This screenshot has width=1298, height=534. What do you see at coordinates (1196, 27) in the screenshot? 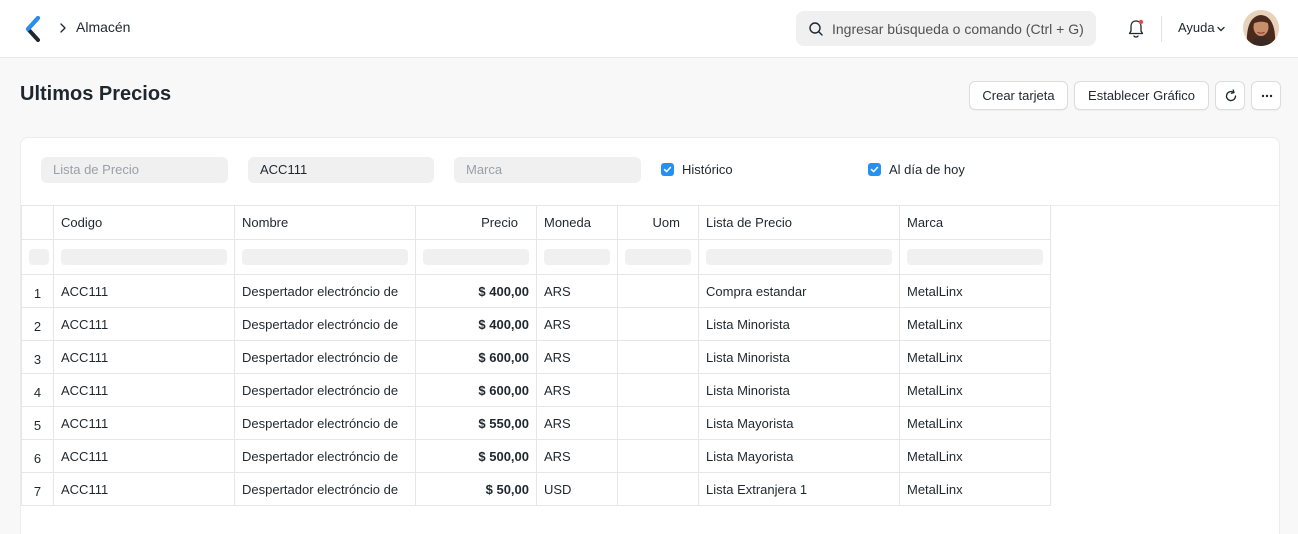
I see `help-menu: Ayuda` at bounding box center [1196, 27].